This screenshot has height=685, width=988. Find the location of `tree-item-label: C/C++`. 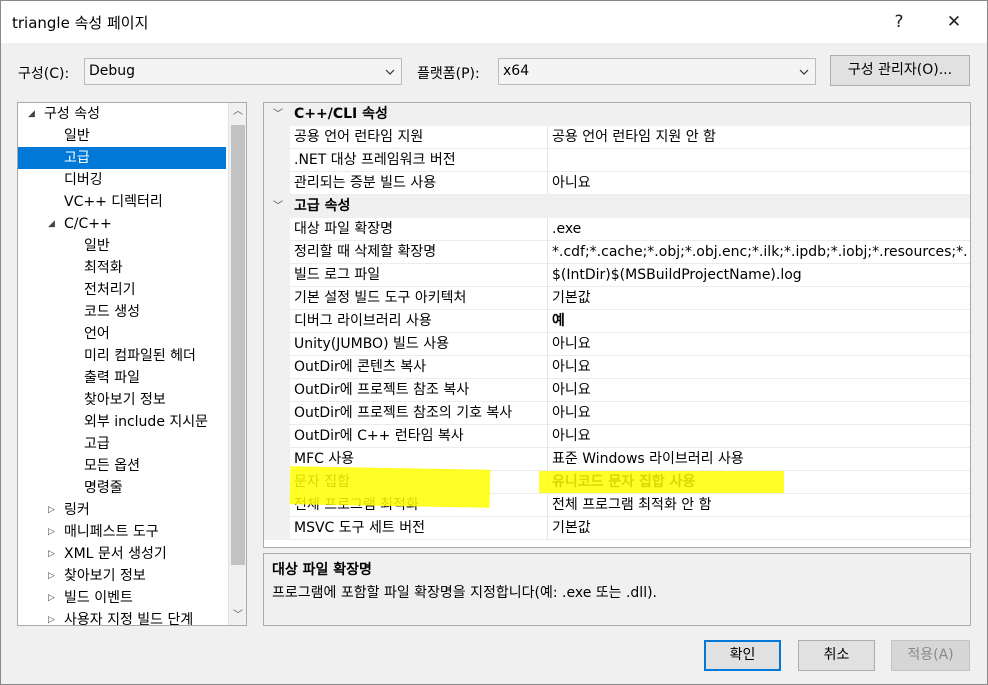

tree-item-label: C/C++ is located at coordinates (88, 224).